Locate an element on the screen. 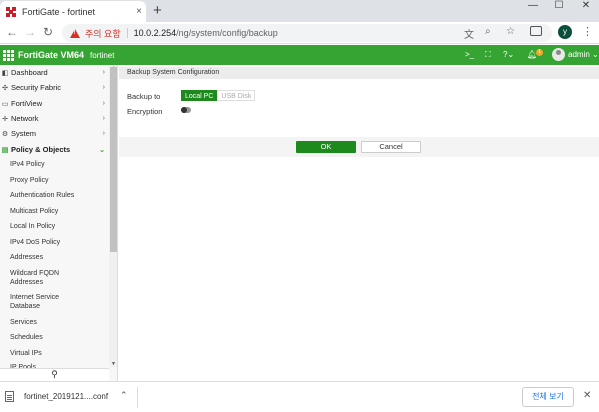  url-text: 10.0.2.254/ng/system/config/backup is located at coordinates (206, 33).